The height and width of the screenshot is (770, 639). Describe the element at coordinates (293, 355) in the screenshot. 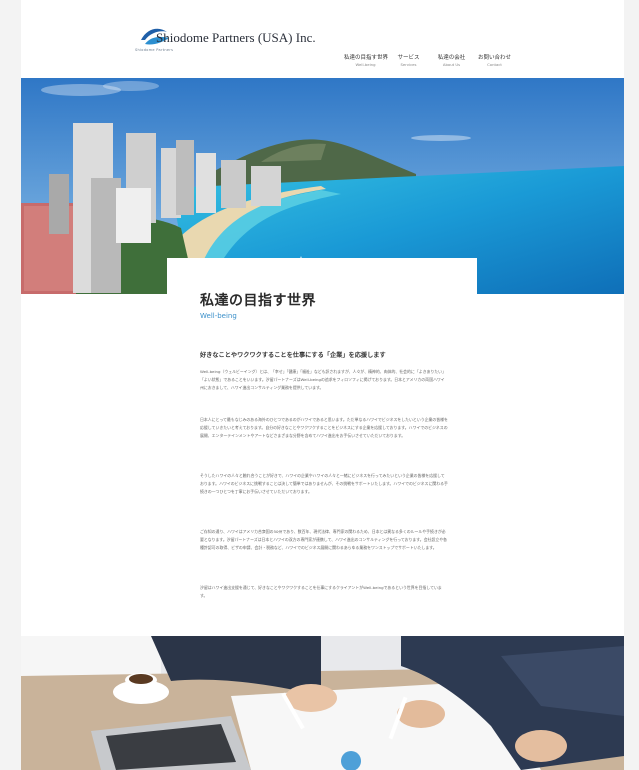

I see `section-lead: 好きなことやワクワクすることを仕事にする「企業」を応援します` at that location.